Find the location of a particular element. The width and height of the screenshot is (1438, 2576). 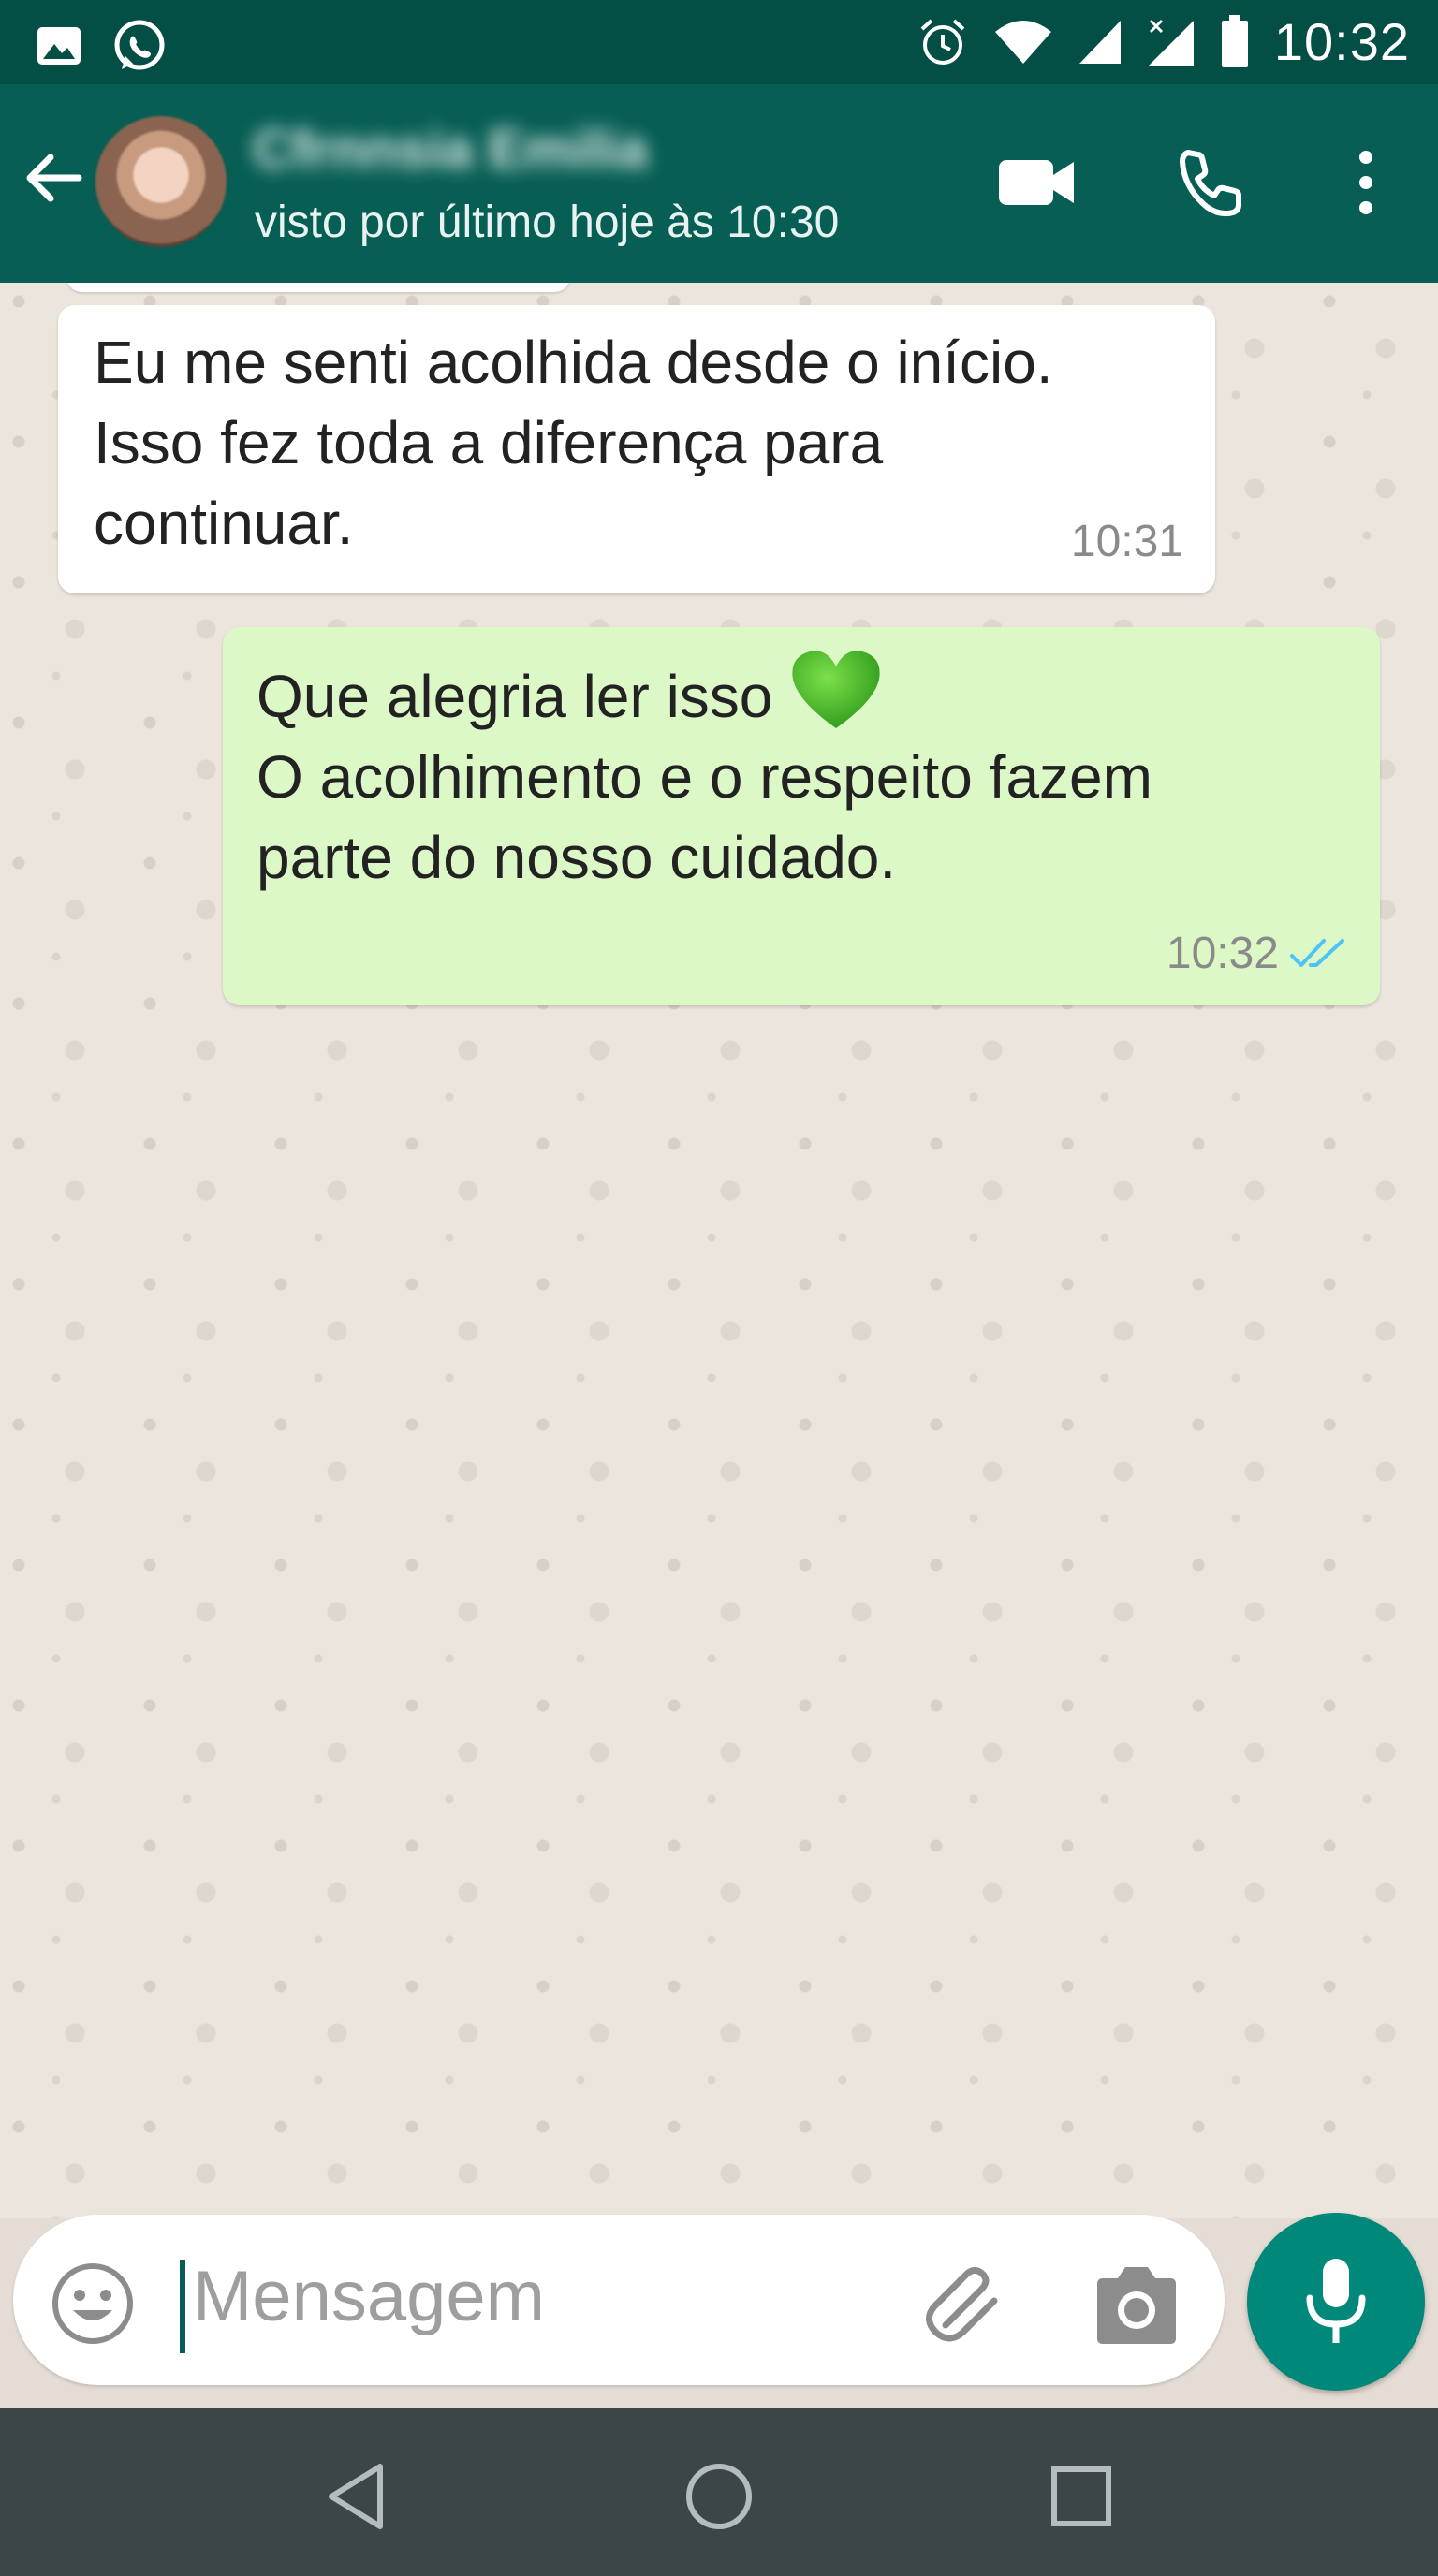

more-options-button is located at coordinates (1366, 182).